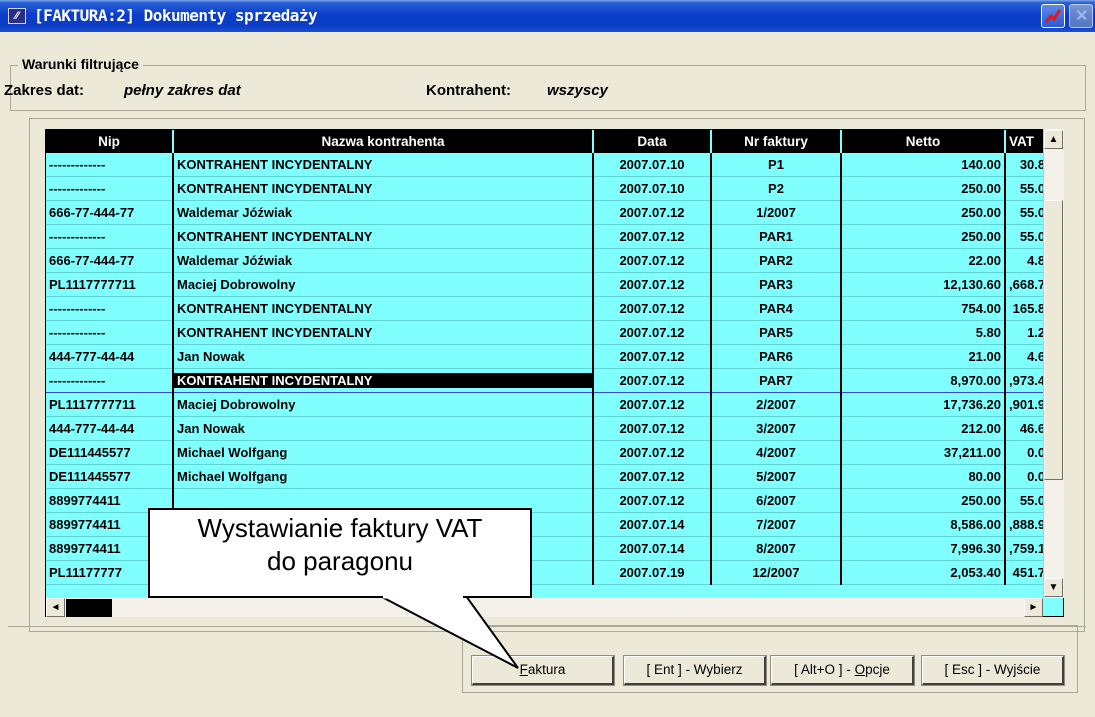 The image size is (1095, 717). I want to click on opcje-button: [ Alt+O ] - Opcje, so click(842, 670).